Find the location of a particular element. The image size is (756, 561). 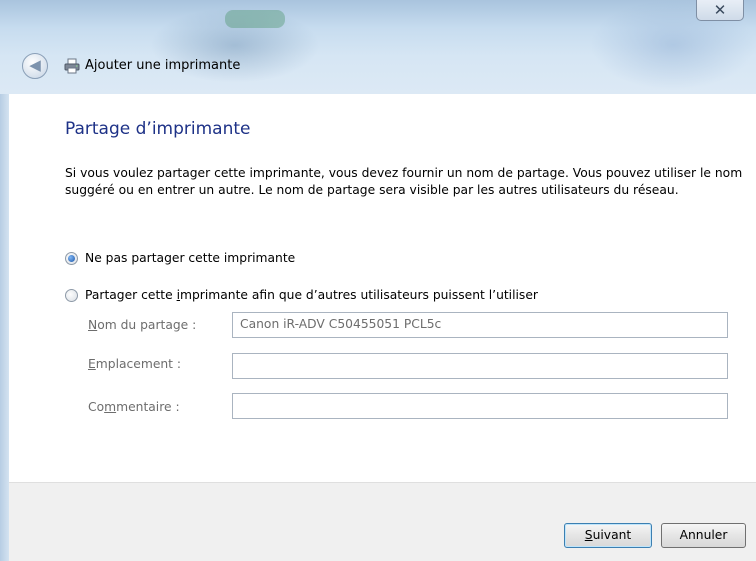

comment-input is located at coordinates (480, 406).